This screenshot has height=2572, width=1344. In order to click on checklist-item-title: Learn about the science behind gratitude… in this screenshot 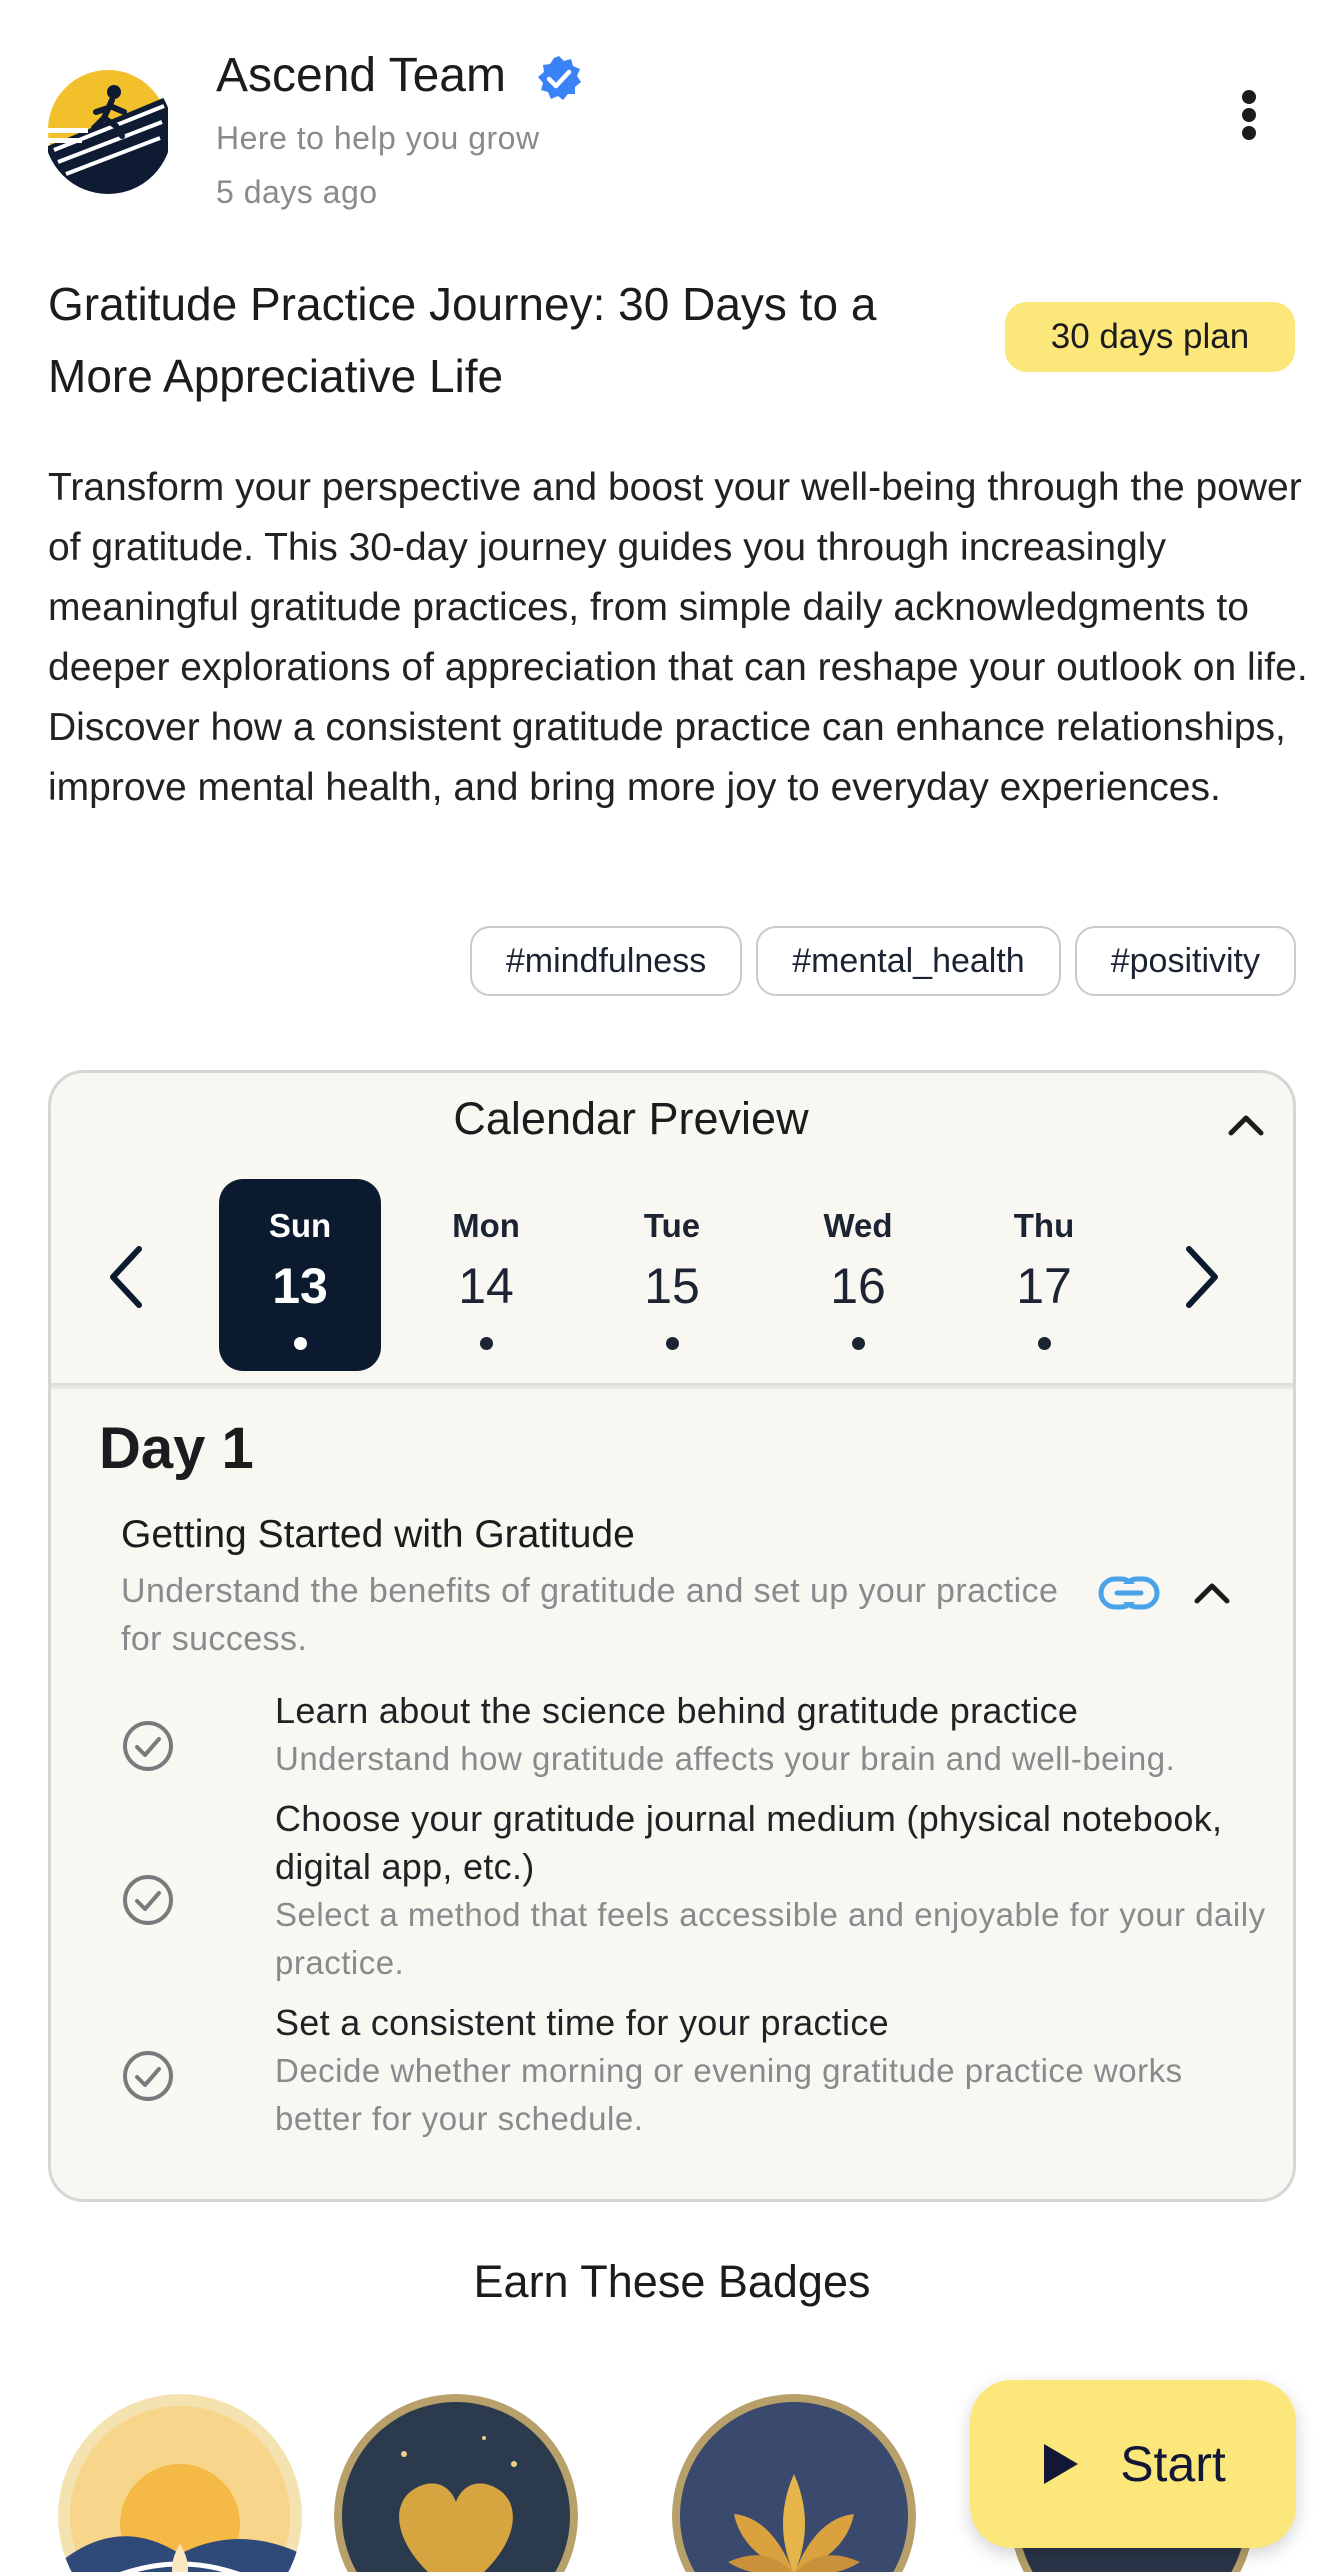, I will do `click(677, 1710)`.